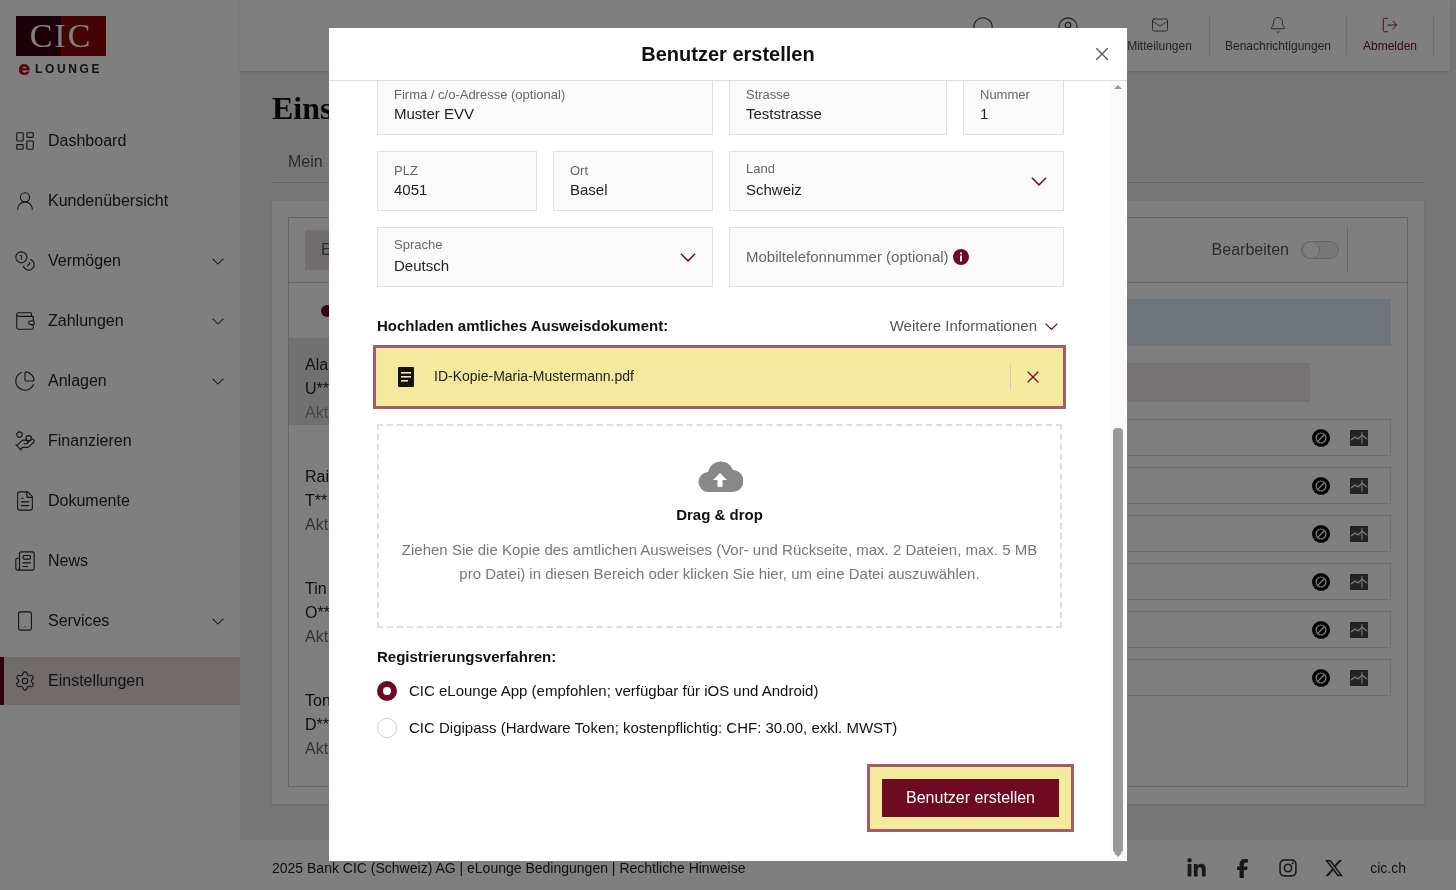 The height and width of the screenshot is (890, 1456). What do you see at coordinates (317, 613) in the screenshot?
I see `user-code: O**` at bounding box center [317, 613].